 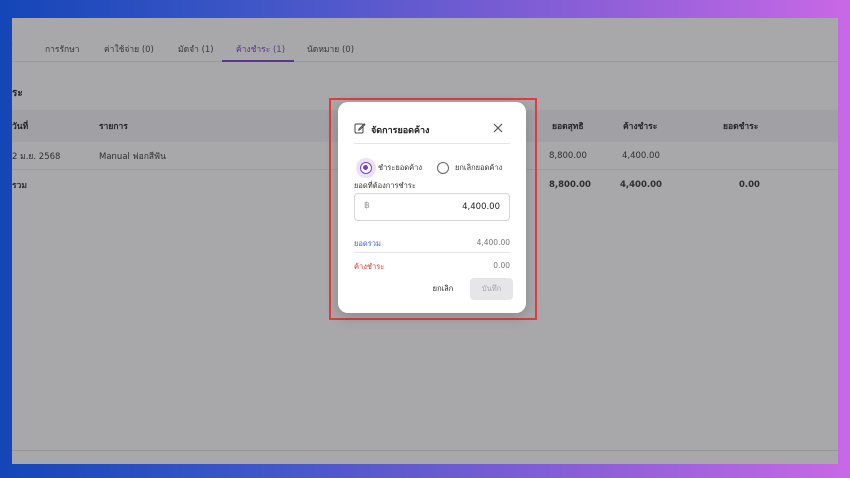 I want to click on edit-icon, so click(x=360, y=128).